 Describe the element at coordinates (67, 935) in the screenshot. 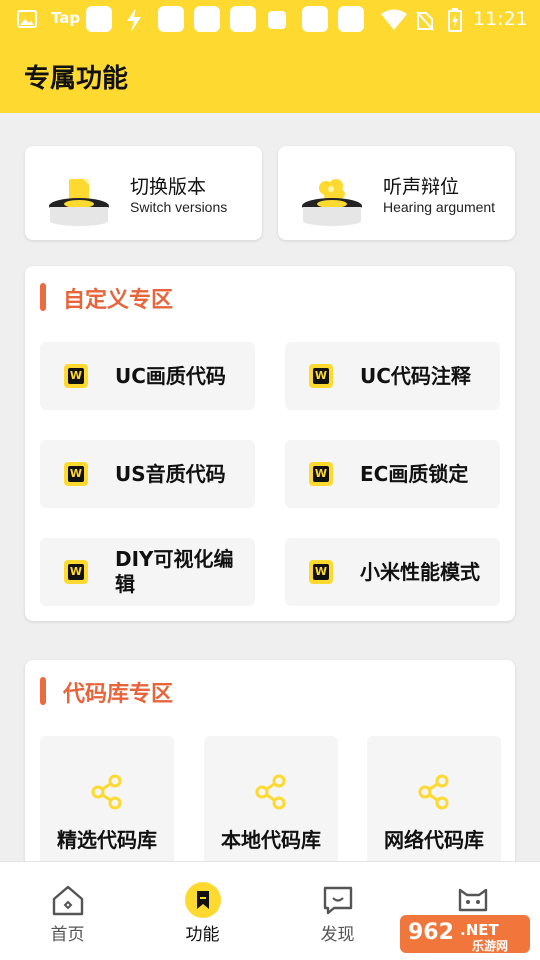

I see `nav-home-label: 首页` at that location.